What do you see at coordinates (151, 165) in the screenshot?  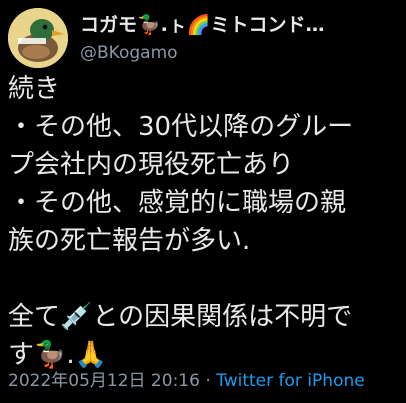 I see `tweet-line: プ会社内の現役死亡あり` at bounding box center [151, 165].